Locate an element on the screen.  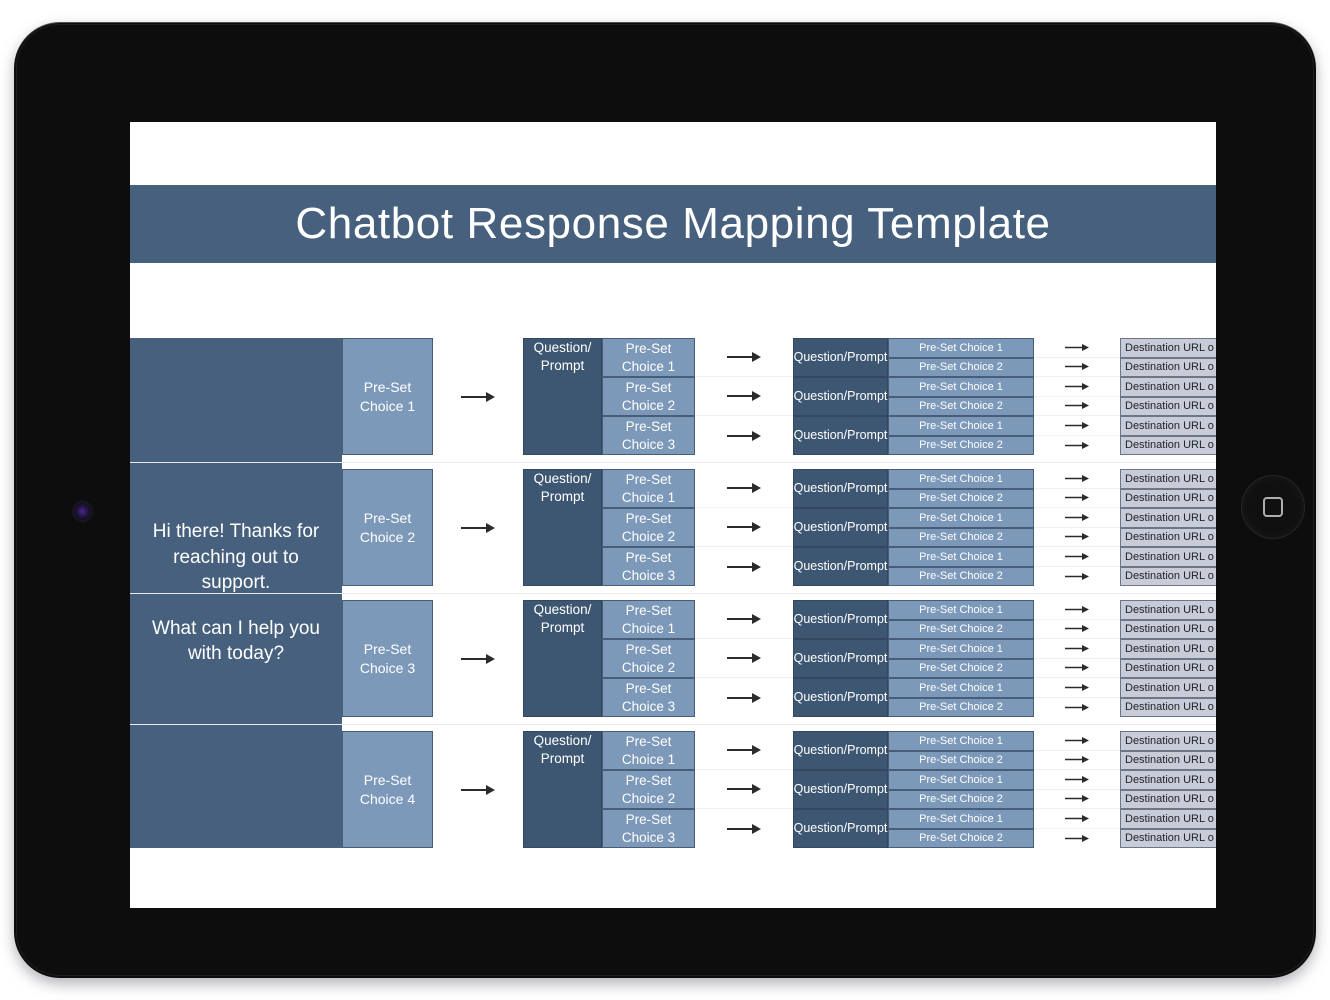
level1-choice-cell: Pre-Set Choice 2 is located at coordinates (387, 527).